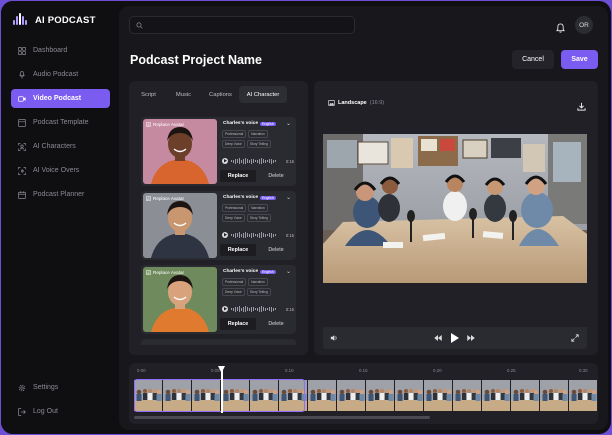  Describe the element at coordinates (222, 391) in the screenshot. I see `playhead` at that location.